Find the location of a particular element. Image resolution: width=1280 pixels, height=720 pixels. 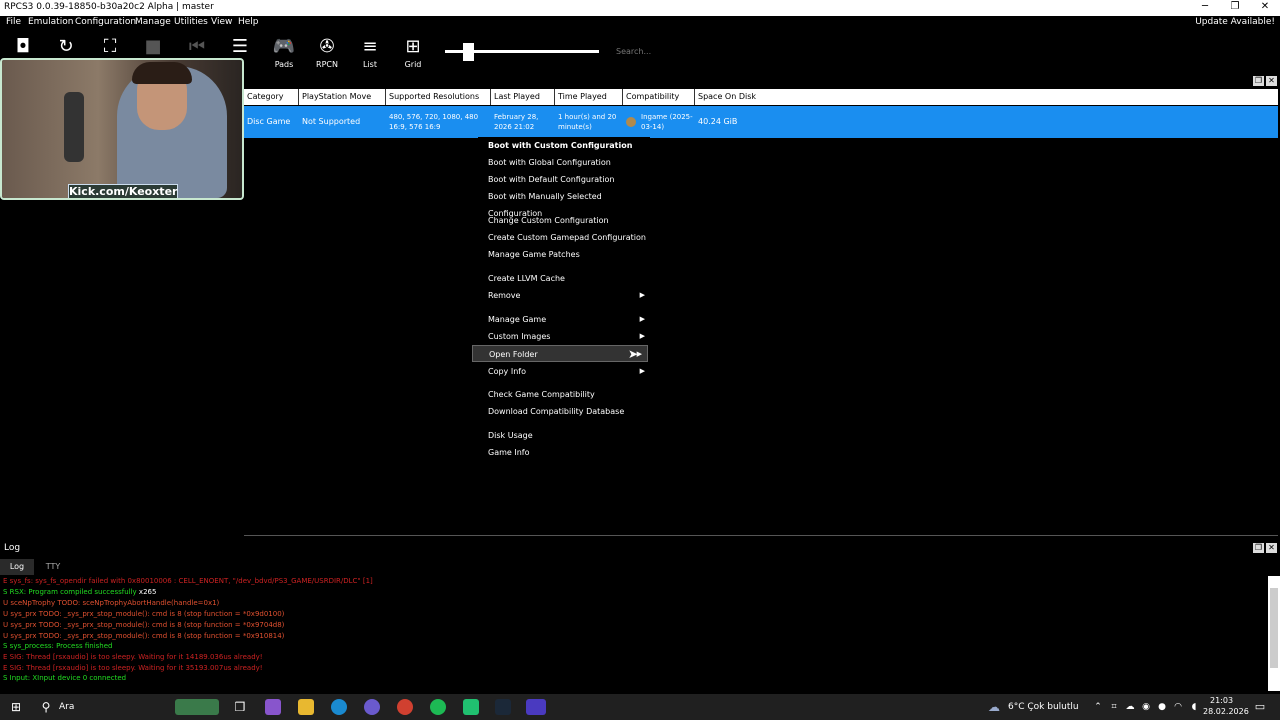

menu-open-folder: Open Folder ▶ is located at coordinates (560, 353).